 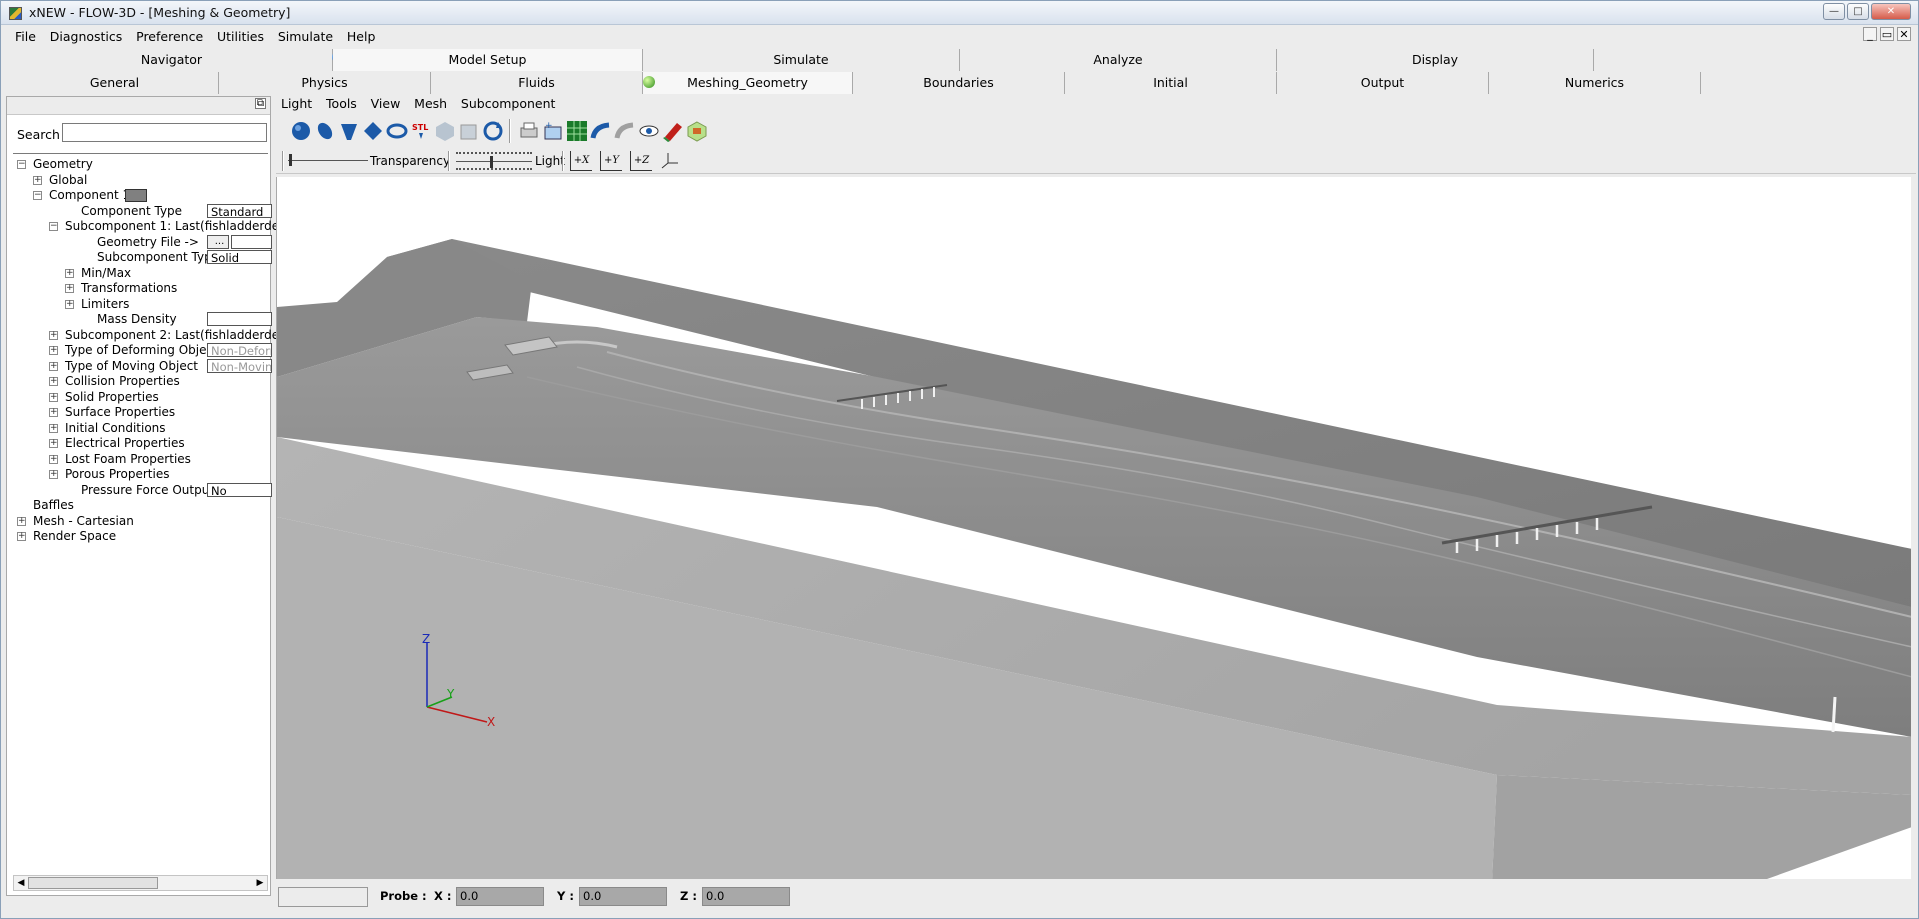 What do you see at coordinates (139, 181) in the screenshot?
I see `tree-item: + Global` at bounding box center [139, 181].